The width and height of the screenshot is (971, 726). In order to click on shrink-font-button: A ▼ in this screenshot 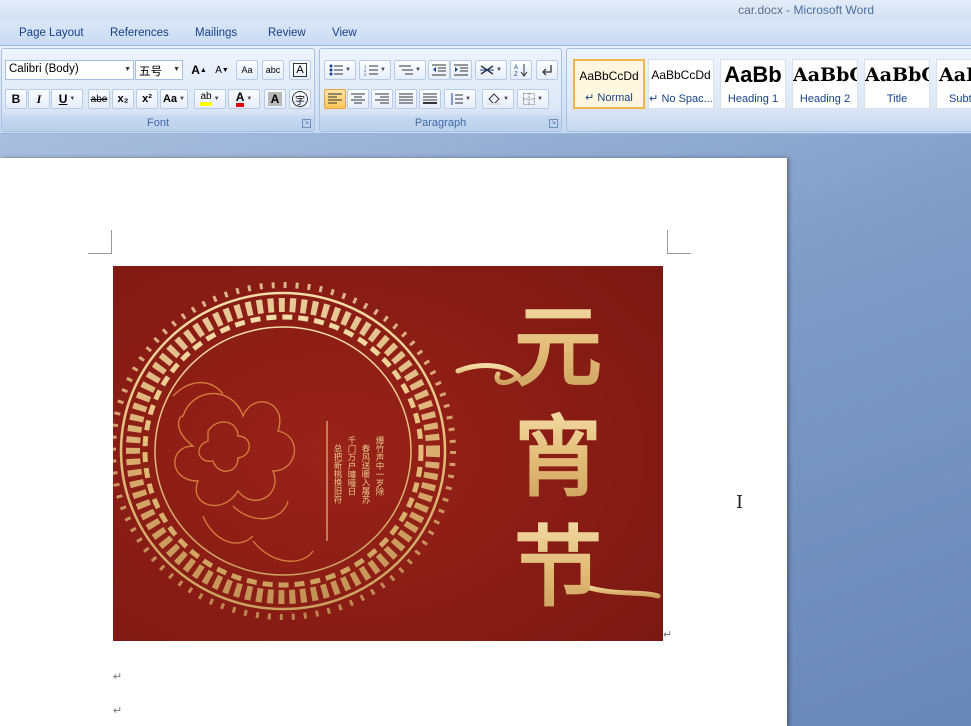, I will do `click(222, 70)`.